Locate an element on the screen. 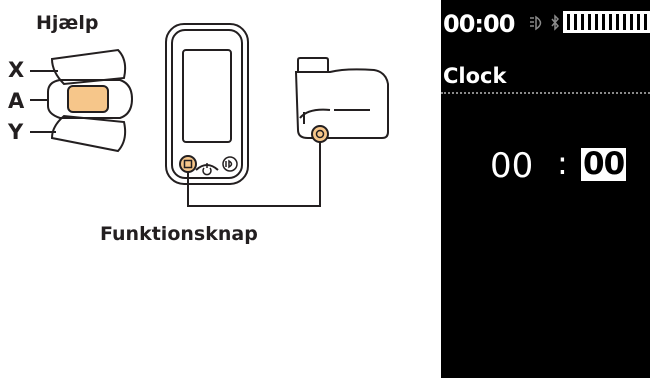  status-time: 00:00 is located at coordinates (479, 24).